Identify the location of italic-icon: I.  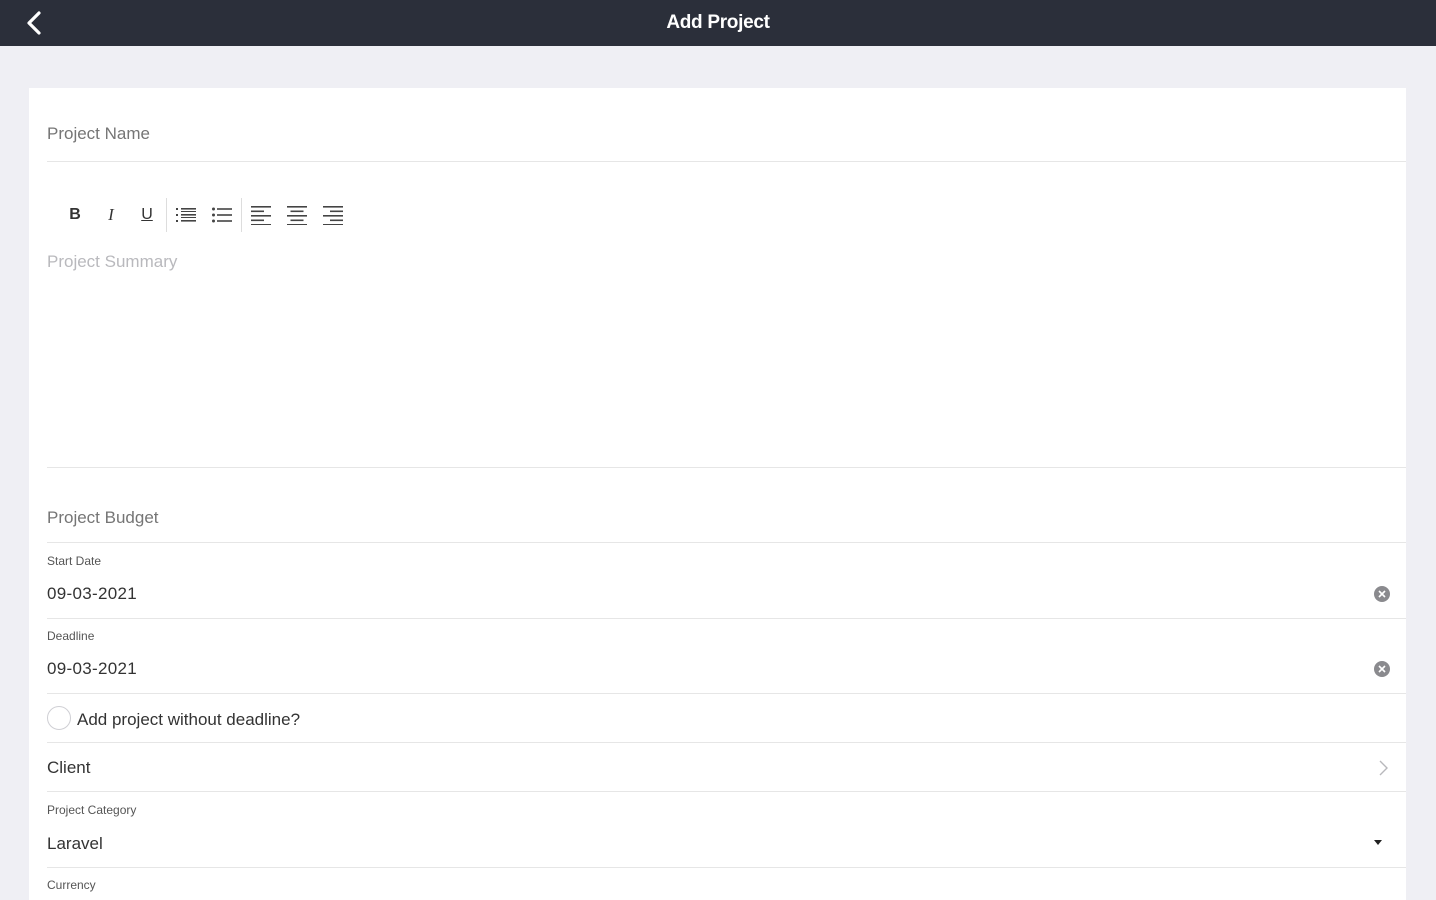
(111, 214).